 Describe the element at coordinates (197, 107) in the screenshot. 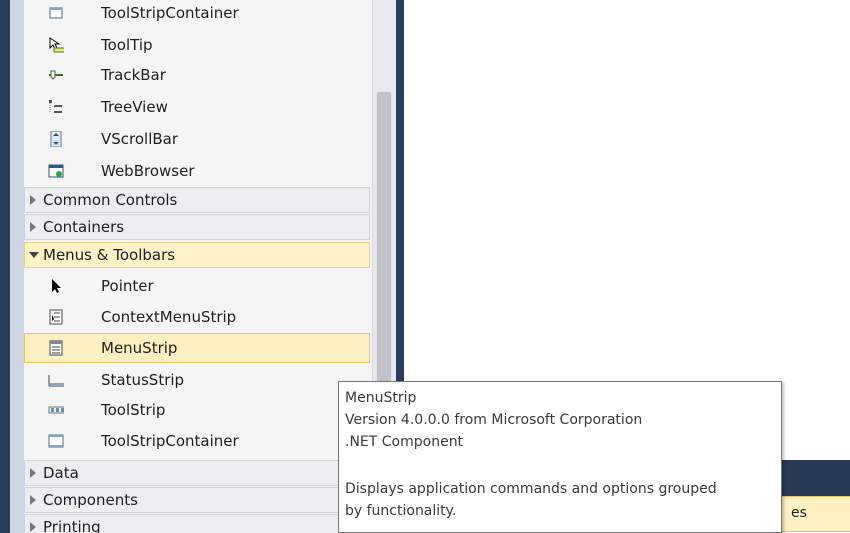

I see `toolbox-item-treeview: TreeView` at that location.